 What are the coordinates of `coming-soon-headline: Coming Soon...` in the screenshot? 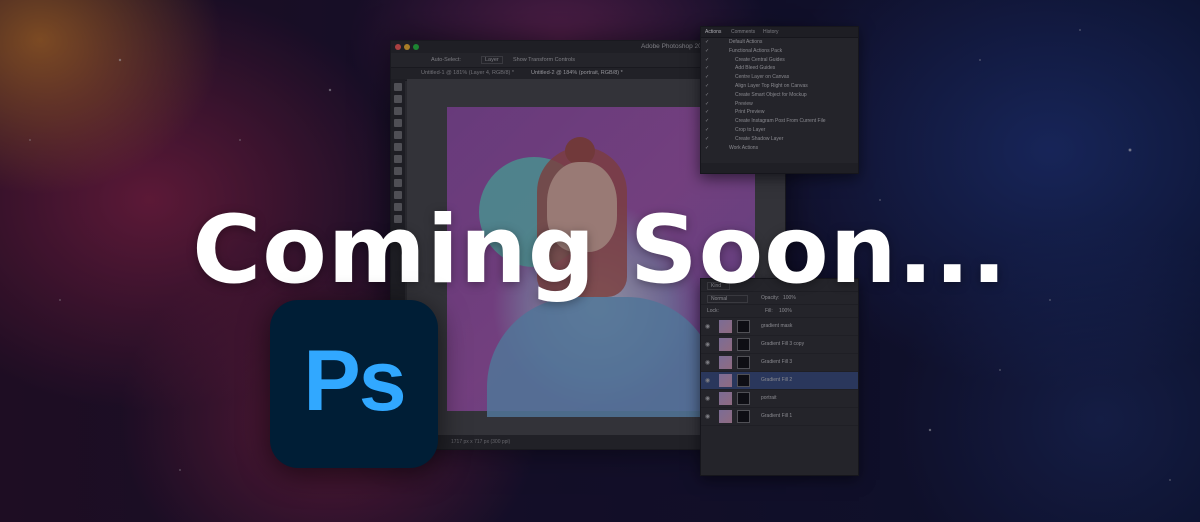 It's located at (600, 250).